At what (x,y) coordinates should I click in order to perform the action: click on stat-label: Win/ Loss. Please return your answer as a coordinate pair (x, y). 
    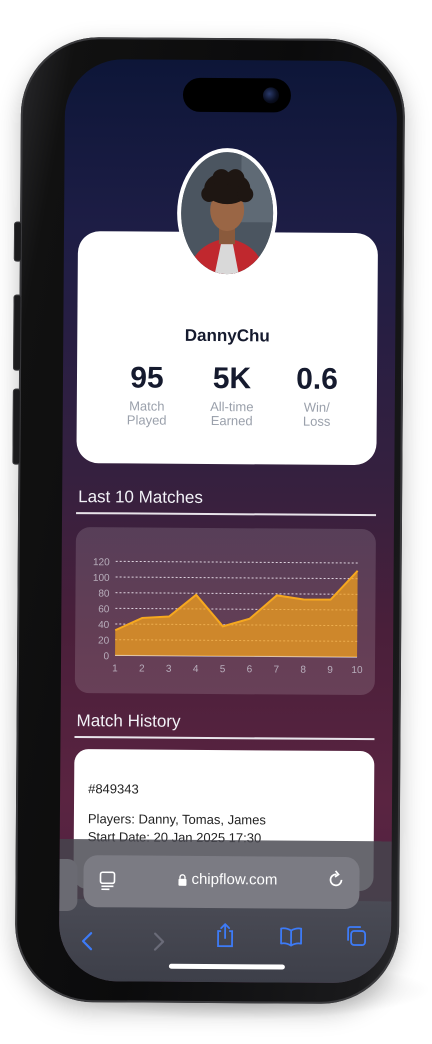
    Looking at the image, I should click on (316, 414).